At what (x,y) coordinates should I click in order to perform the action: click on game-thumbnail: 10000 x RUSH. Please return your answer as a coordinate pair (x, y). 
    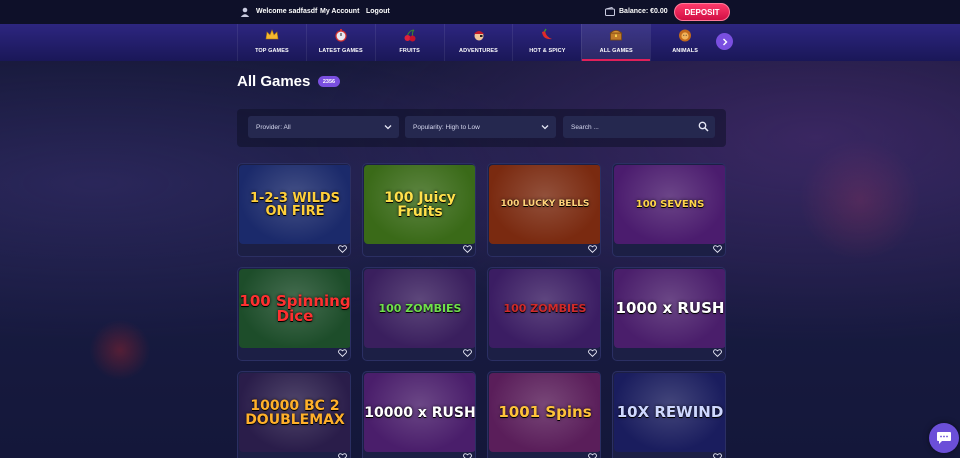
    Looking at the image, I should click on (420, 412).